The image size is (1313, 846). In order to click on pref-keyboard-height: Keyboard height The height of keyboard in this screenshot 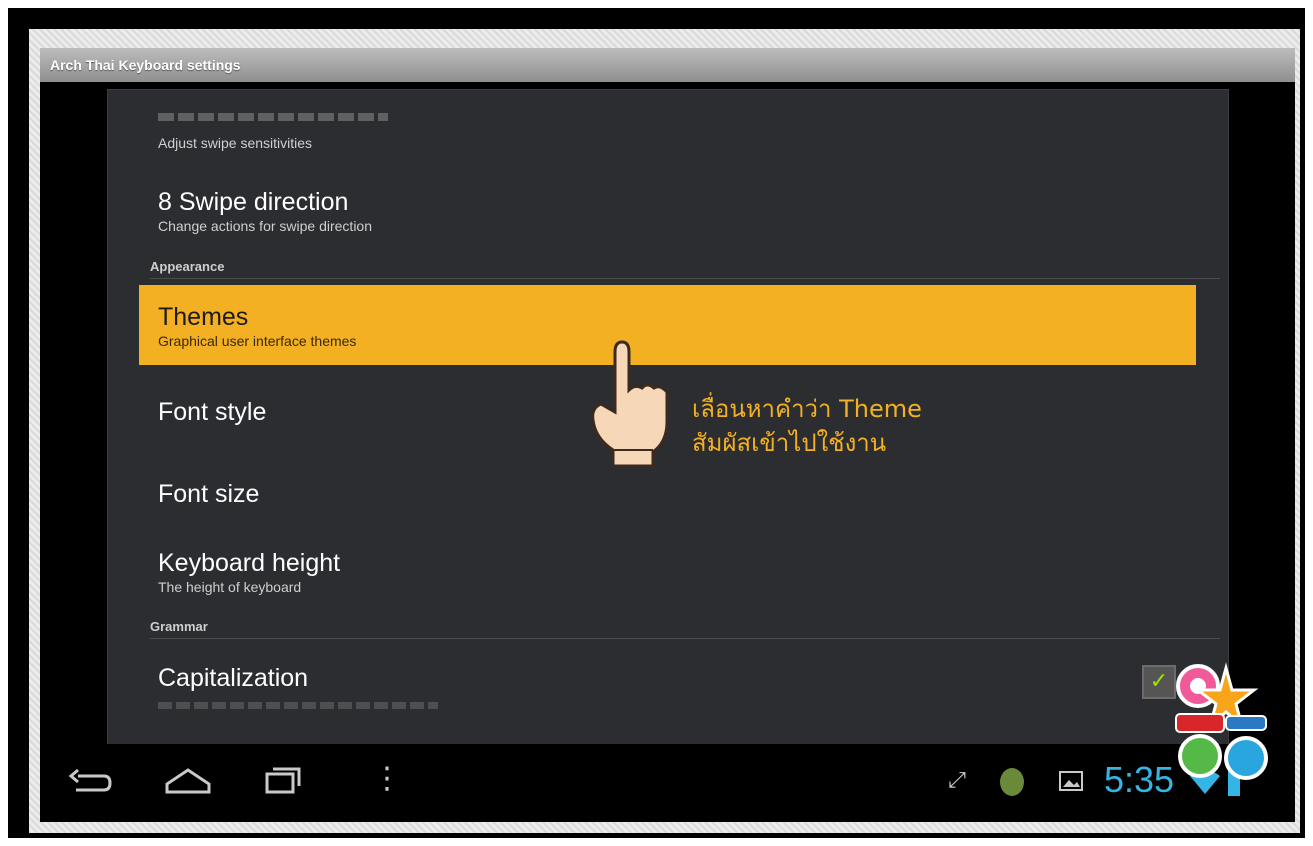, I will do `click(693, 572)`.